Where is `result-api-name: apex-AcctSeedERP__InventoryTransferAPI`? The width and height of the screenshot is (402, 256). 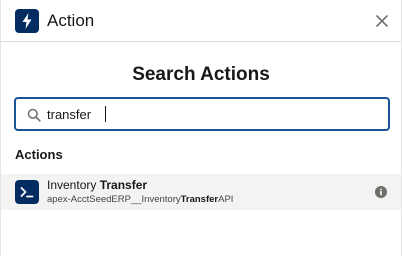
result-api-name: apex-AcctSeedERP__InventoryTransferAPI is located at coordinates (140, 200).